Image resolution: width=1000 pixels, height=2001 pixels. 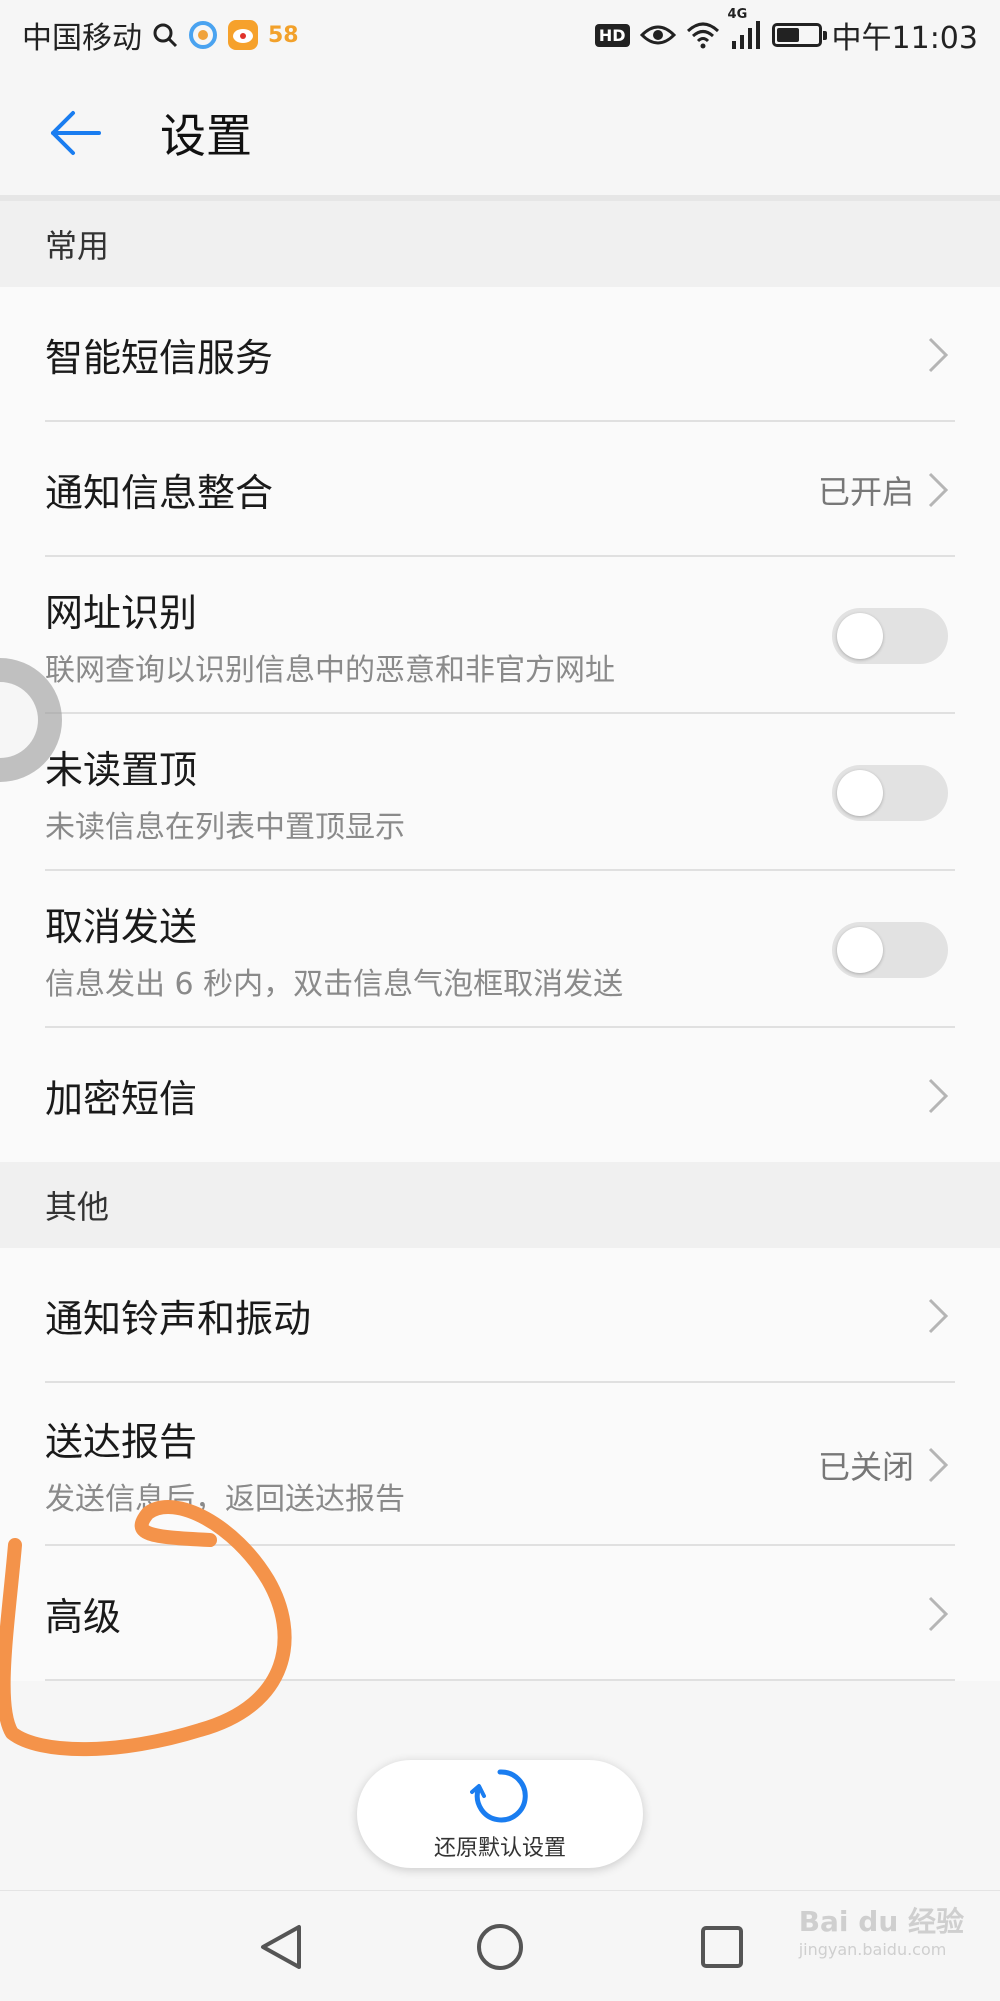 What do you see at coordinates (500, 1095) in the screenshot?
I see `setting-encrypted-sms: 加密短信` at bounding box center [500, 1095].